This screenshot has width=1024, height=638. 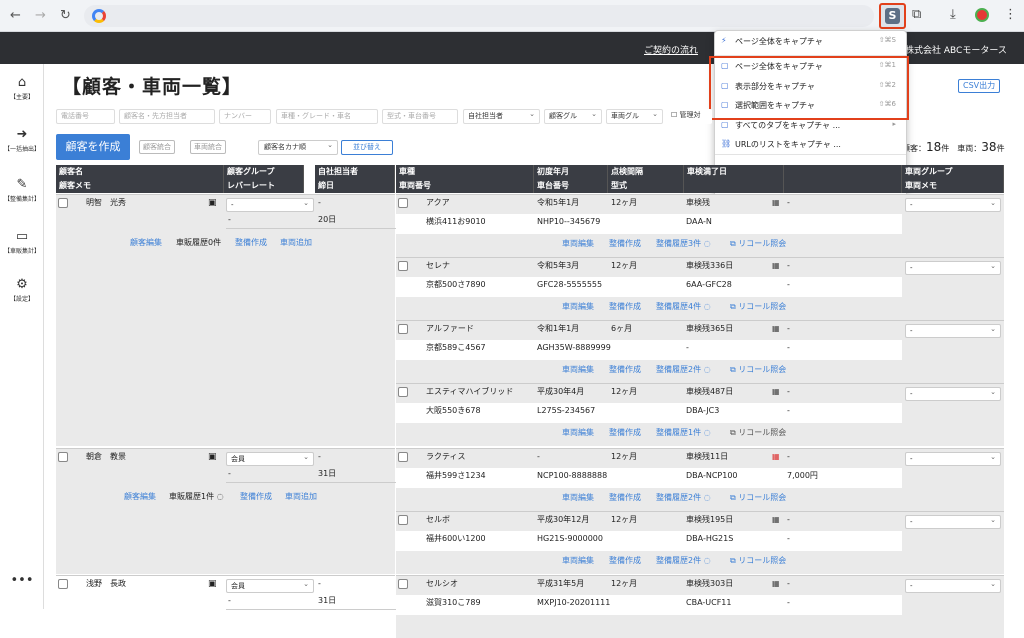 I want to click on sidebar-item: ✎ 【整備集計】, so click(x=22, y=191).